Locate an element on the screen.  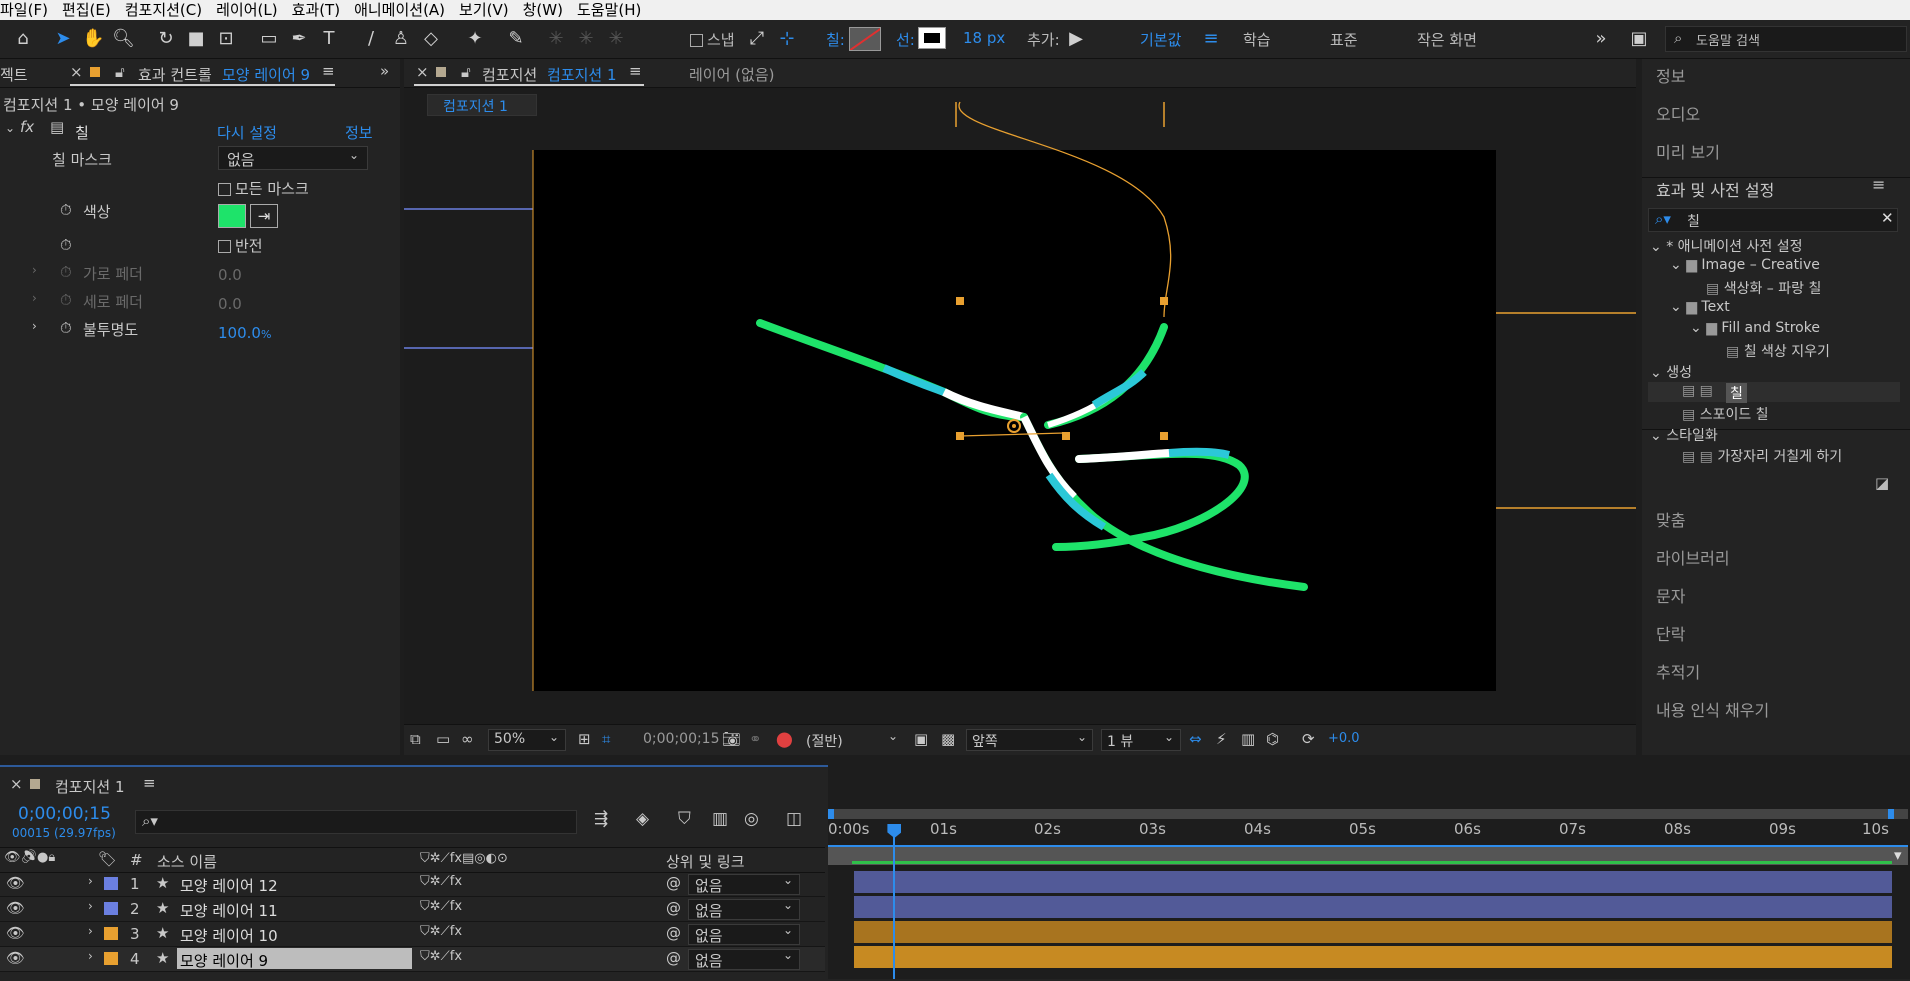
character-panel-tab: 문자 is located at coordinates (1670, 595).